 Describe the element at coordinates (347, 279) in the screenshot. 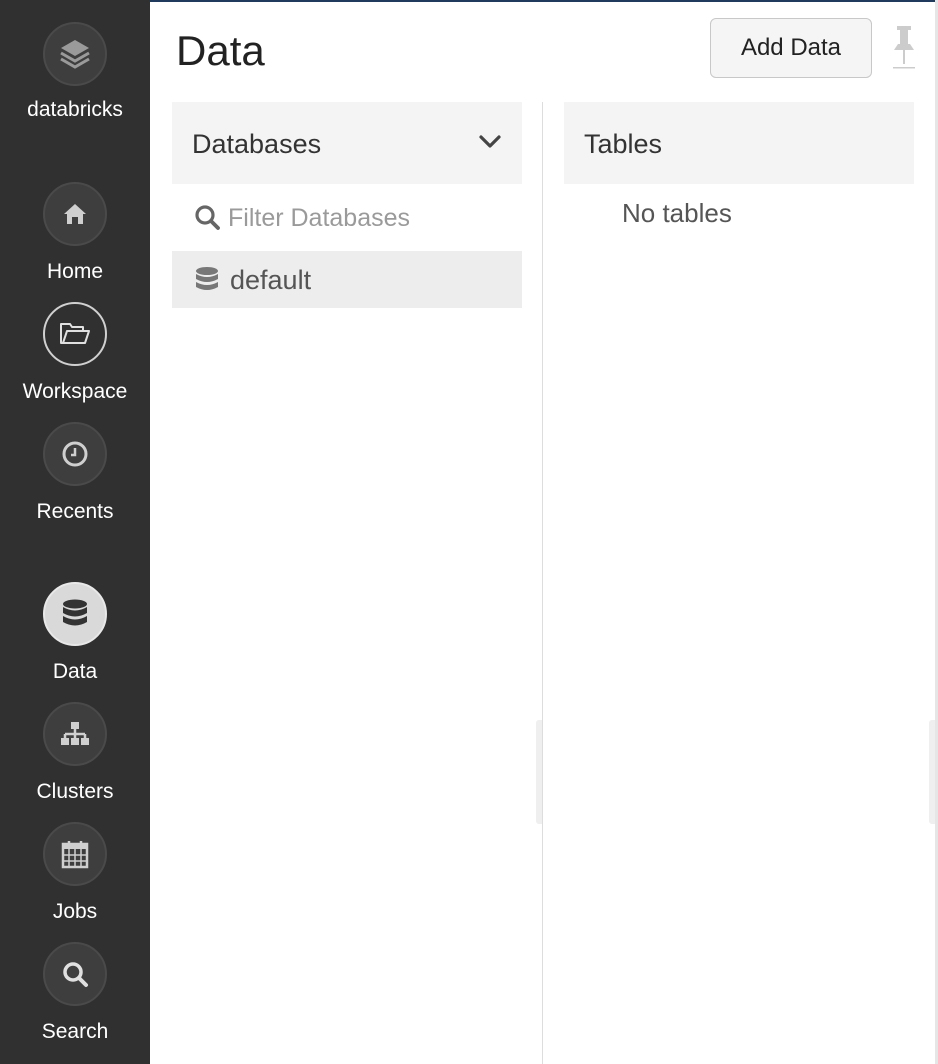

I see `database-item-default: default` at that location.